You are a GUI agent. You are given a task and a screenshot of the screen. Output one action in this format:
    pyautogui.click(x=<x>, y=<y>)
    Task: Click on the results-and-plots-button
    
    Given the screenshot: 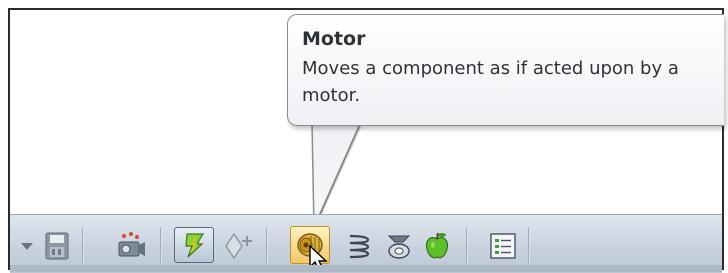 What is the action you would take?
    pyautogui.click(x=503, y=246)
    